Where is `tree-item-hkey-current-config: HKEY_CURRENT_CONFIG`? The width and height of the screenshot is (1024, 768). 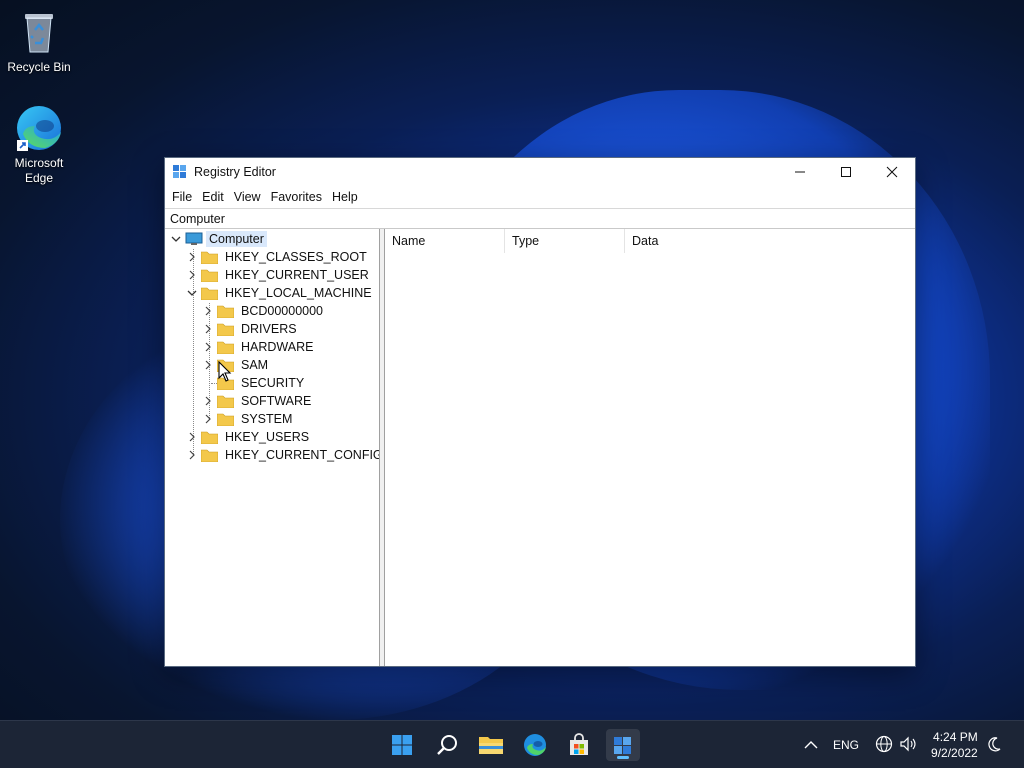
tree-item-hkey-current-config: HKEY_CURRENT_CONFIG is located at coordinates (282, 455).